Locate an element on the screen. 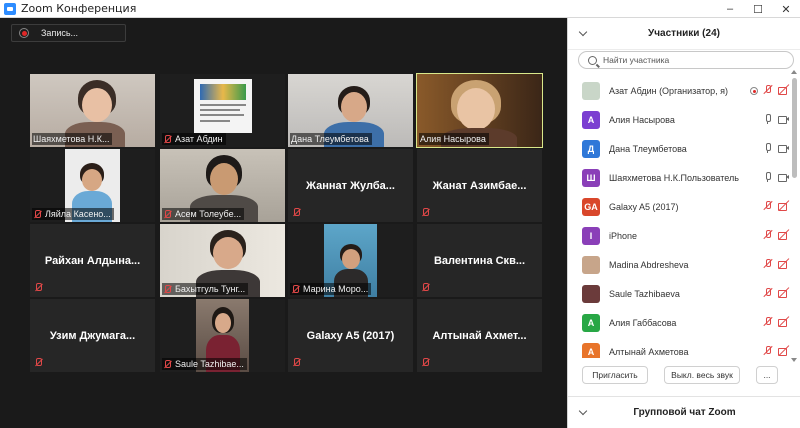  participant-row: А Алтынай Ахметова is located at coordinates (679, 347).